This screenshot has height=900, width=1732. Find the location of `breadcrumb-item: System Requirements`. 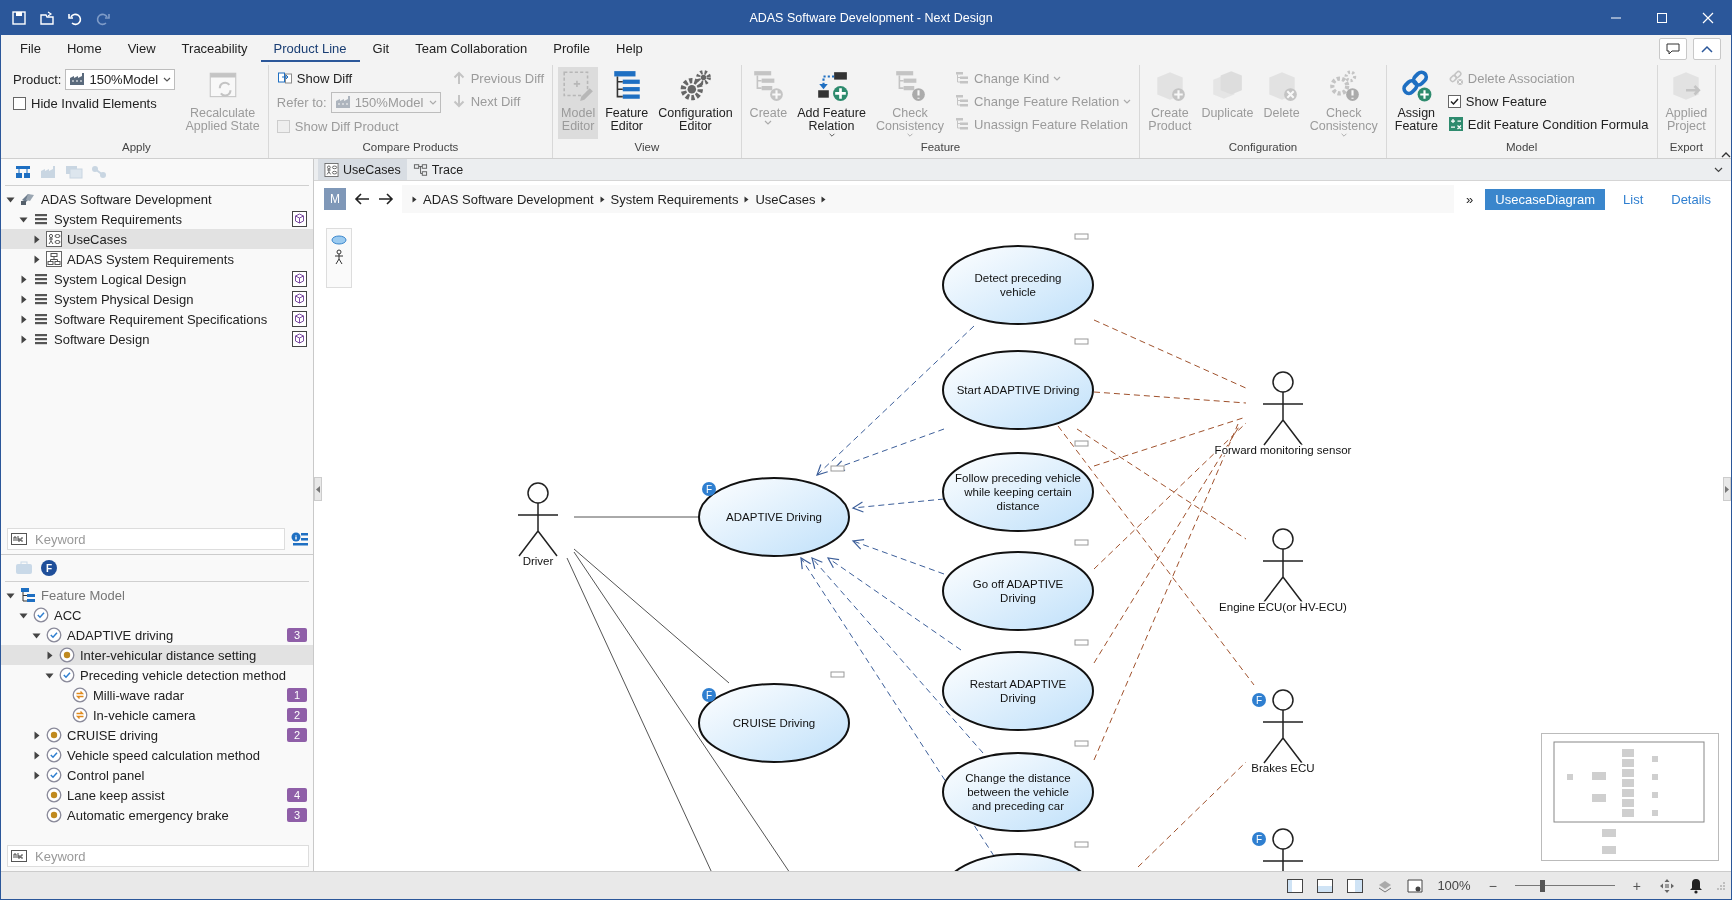

breadcrumb-item: System Requirements is located at coordinates (674, 199).